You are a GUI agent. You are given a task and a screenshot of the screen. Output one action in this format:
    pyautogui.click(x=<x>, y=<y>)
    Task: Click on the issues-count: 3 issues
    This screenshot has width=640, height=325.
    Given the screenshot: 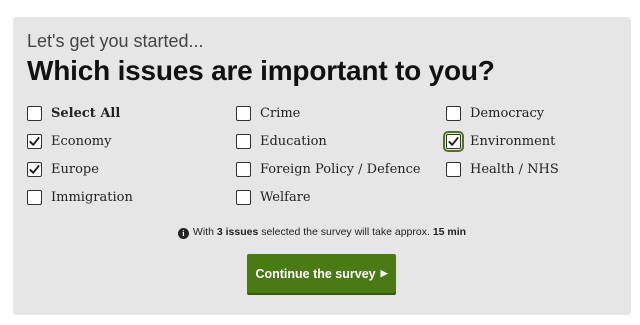 What is the action you would take?
    pyautogui.click(x=237, y=232)
    